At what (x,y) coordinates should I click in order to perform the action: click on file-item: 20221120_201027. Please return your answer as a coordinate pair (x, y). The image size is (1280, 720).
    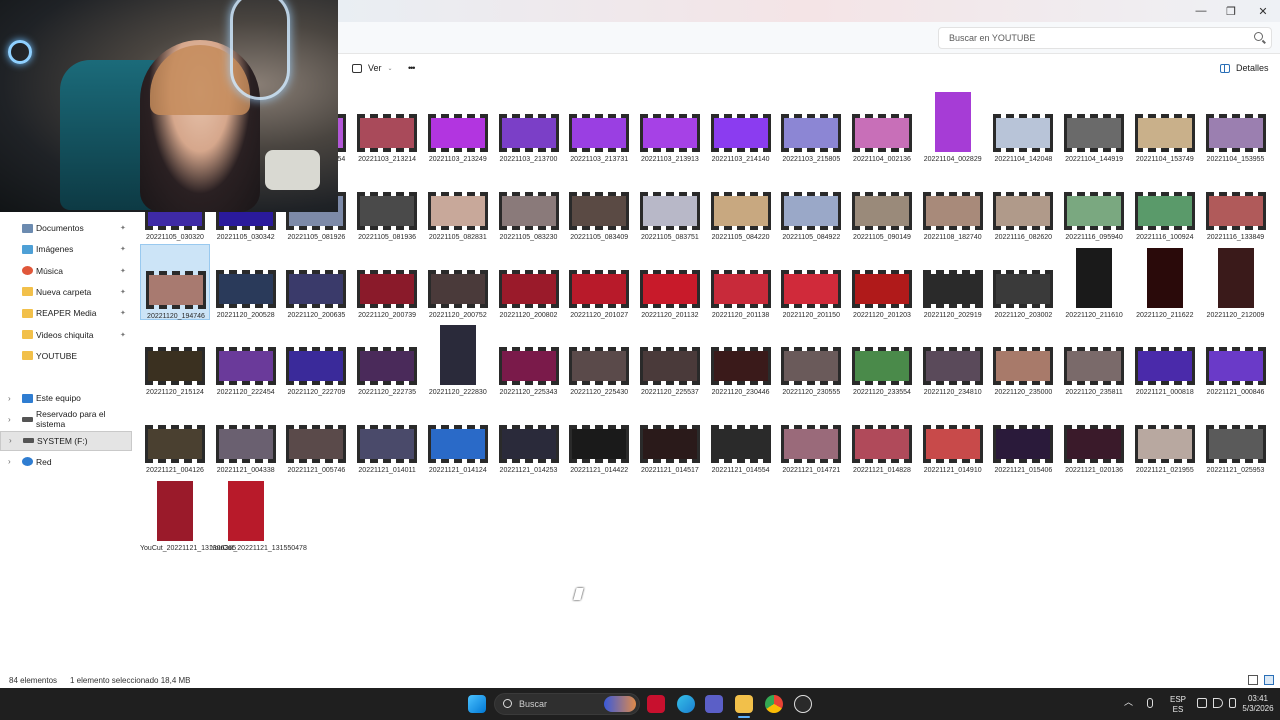
    Looking at the image, I should click on (599, 282).